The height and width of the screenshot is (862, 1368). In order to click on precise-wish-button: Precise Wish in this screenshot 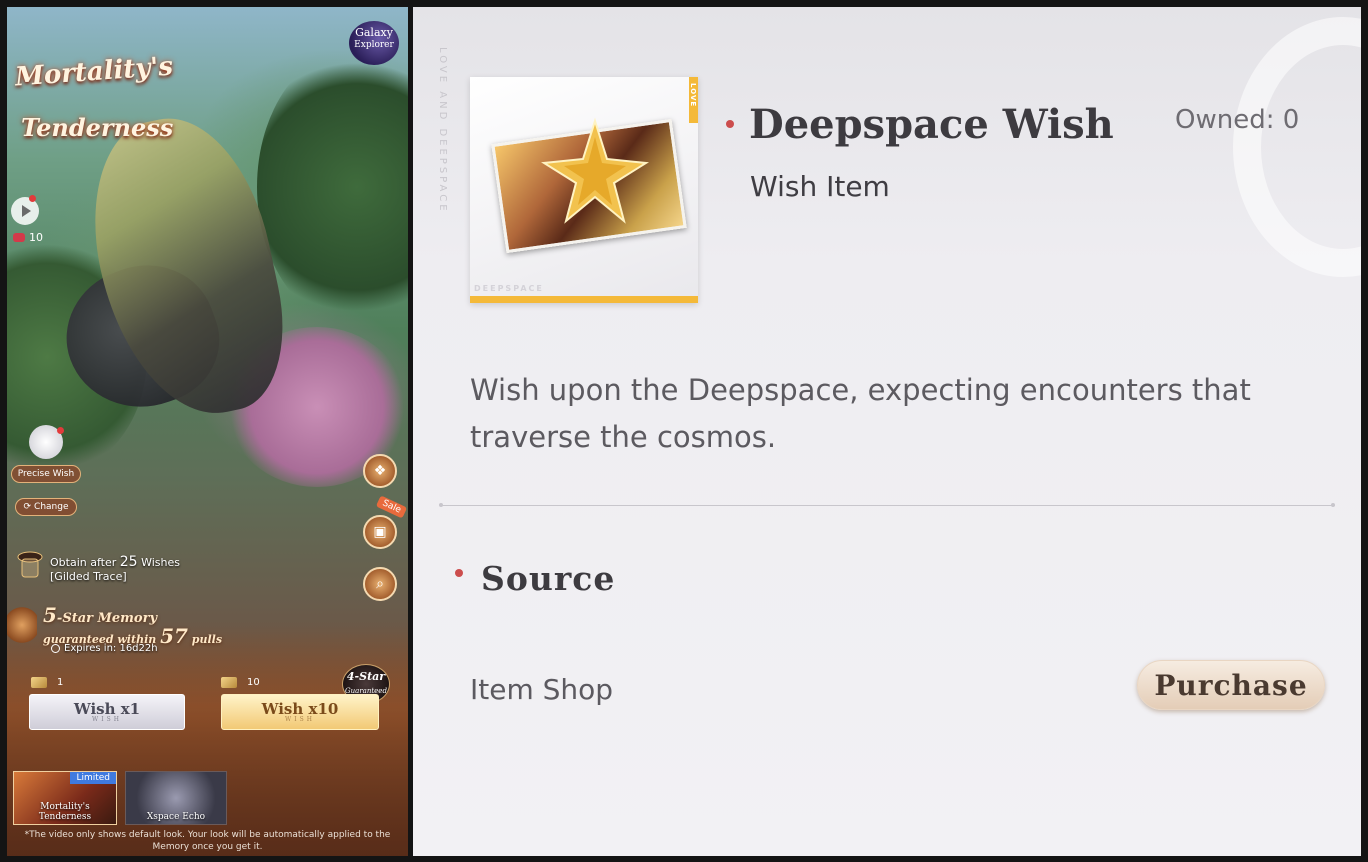, I will do `click(46, 474)`.